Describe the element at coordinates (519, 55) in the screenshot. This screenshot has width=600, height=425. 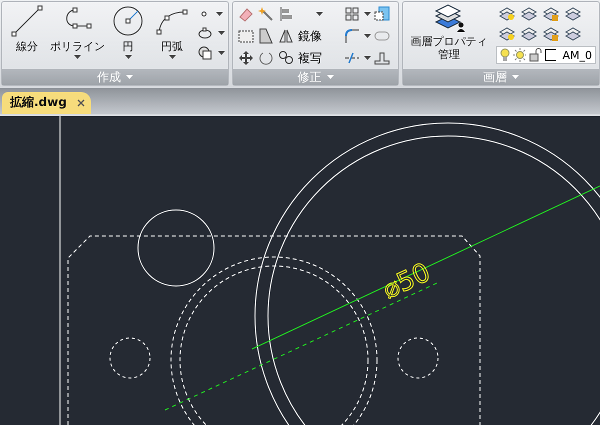
I see `sun-icon` at that location.